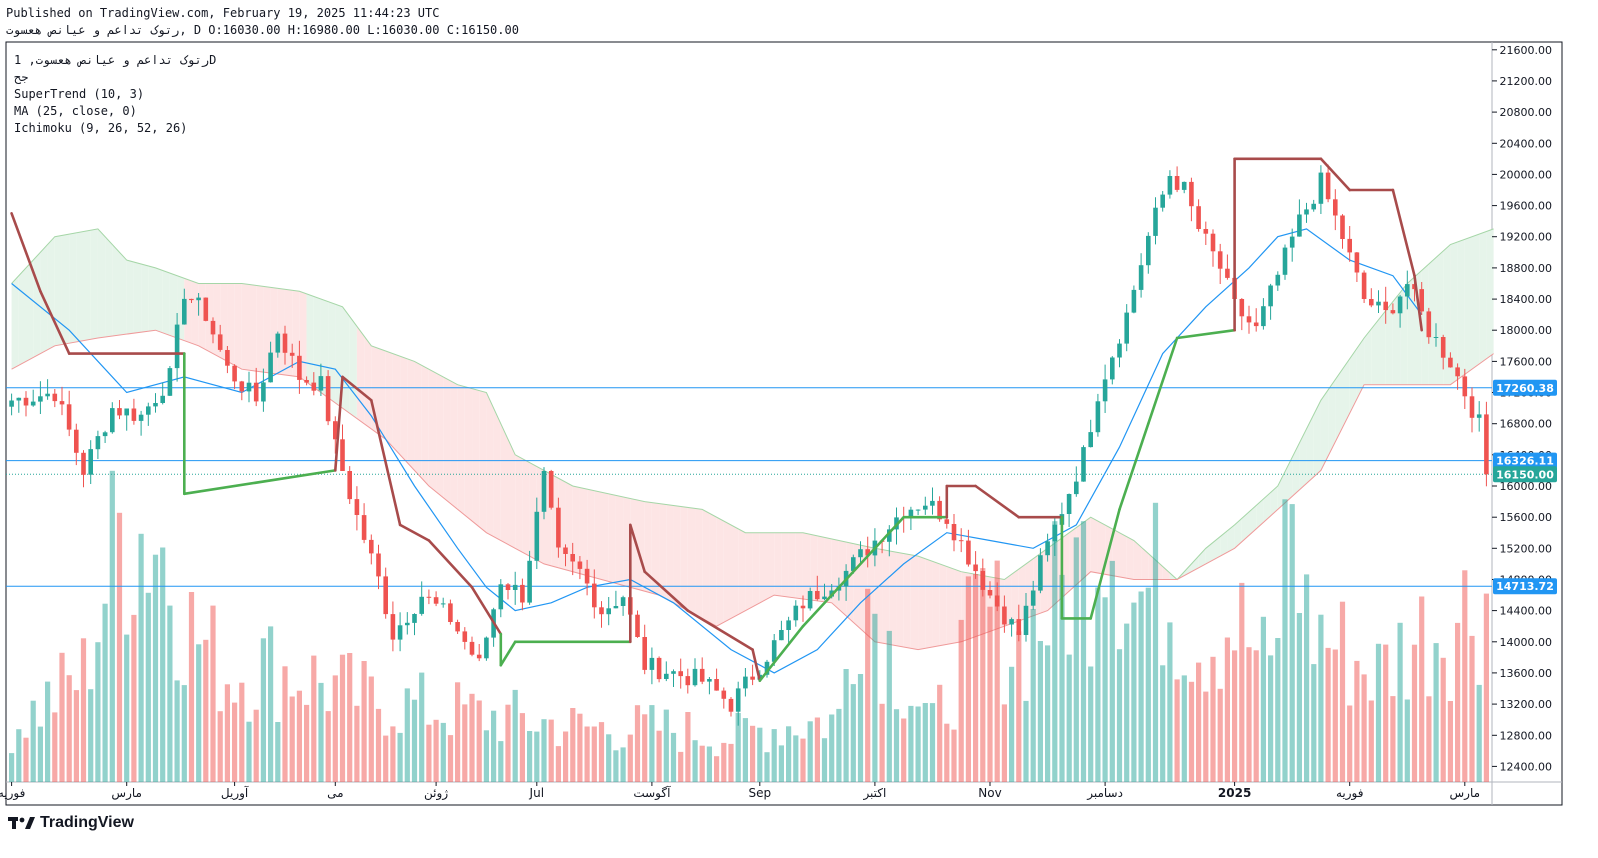 This screenshot has height=858, width=1598. What do you see at coordinates (1525, 586) in the screenshot?
I see `price-tag-label: 14713.72` at bounding box center [1525, 586].